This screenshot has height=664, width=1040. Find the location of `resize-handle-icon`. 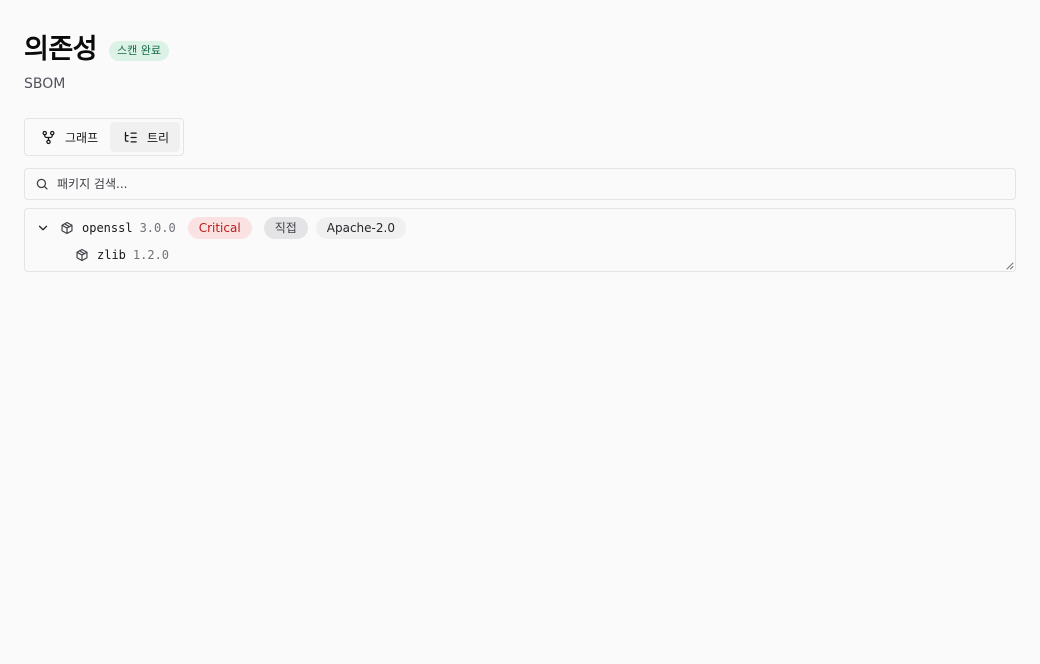

resize-handle-icon is located at coordinates (1009, 265).